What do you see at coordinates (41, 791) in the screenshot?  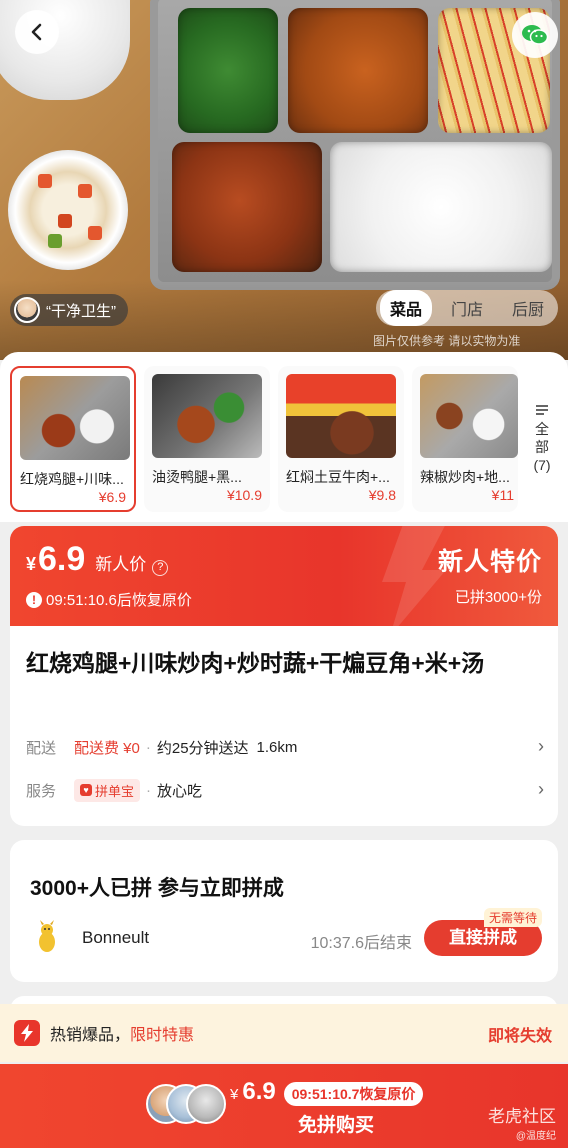 I see `service-label: 服务` at bounding box center [41, 791].